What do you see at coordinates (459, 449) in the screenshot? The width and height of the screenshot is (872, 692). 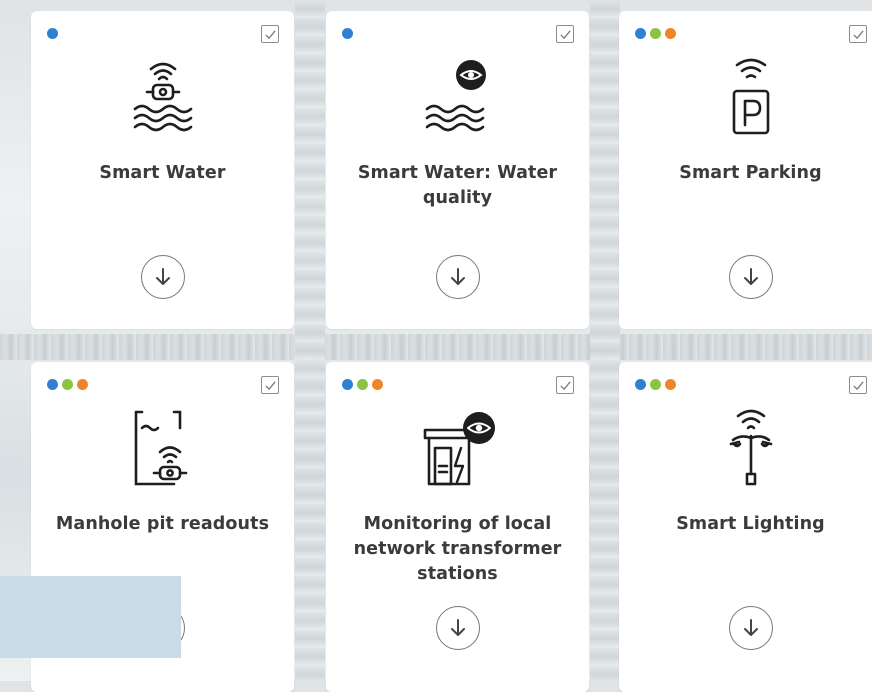 I see `transformer-station-eye-icon` at bounding box center [459, 449].